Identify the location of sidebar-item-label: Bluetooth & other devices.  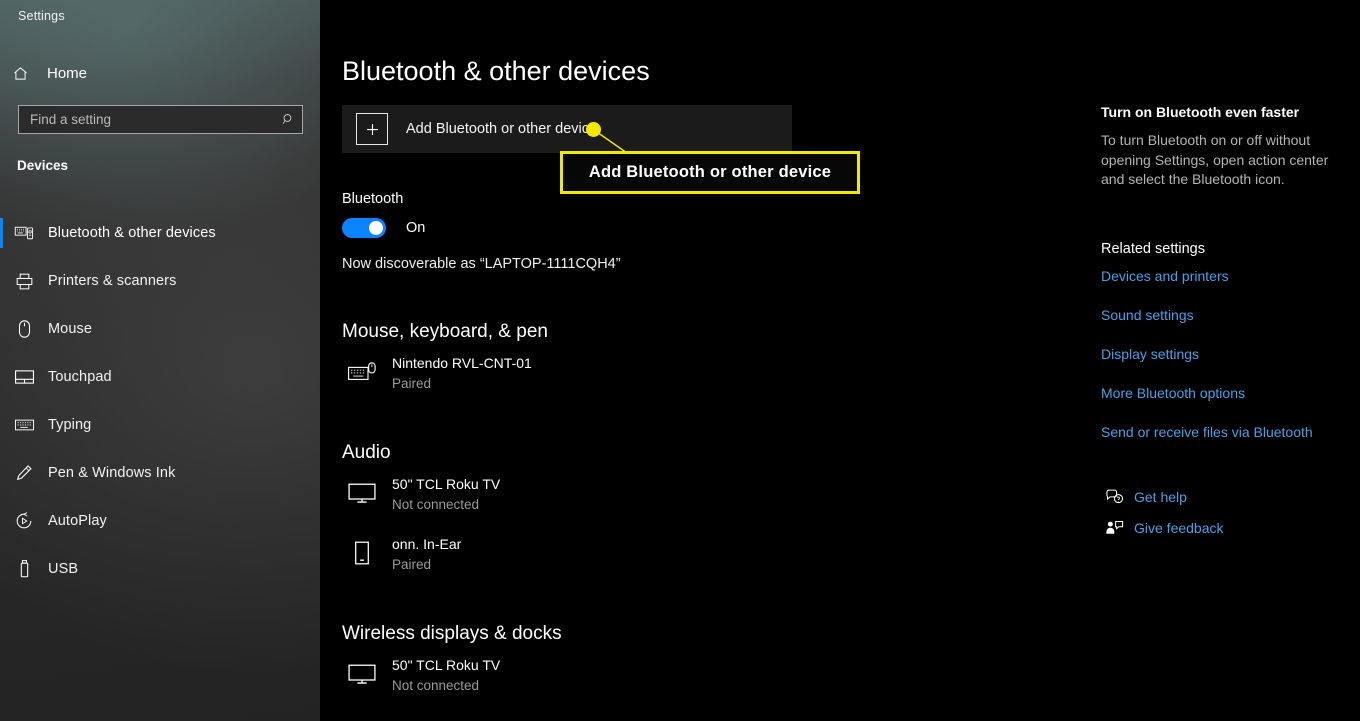
(132, 233).